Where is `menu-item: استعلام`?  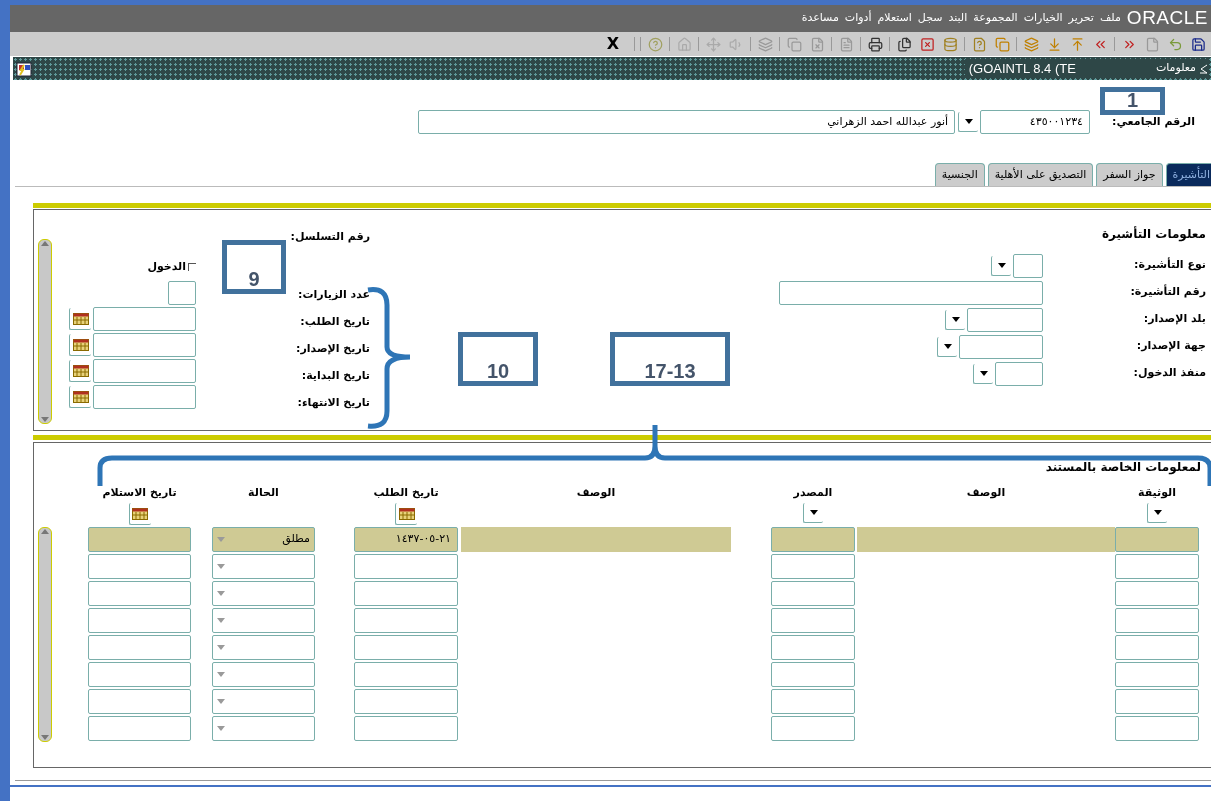 menu-item: استعلام is located at coordinates (894, 18).